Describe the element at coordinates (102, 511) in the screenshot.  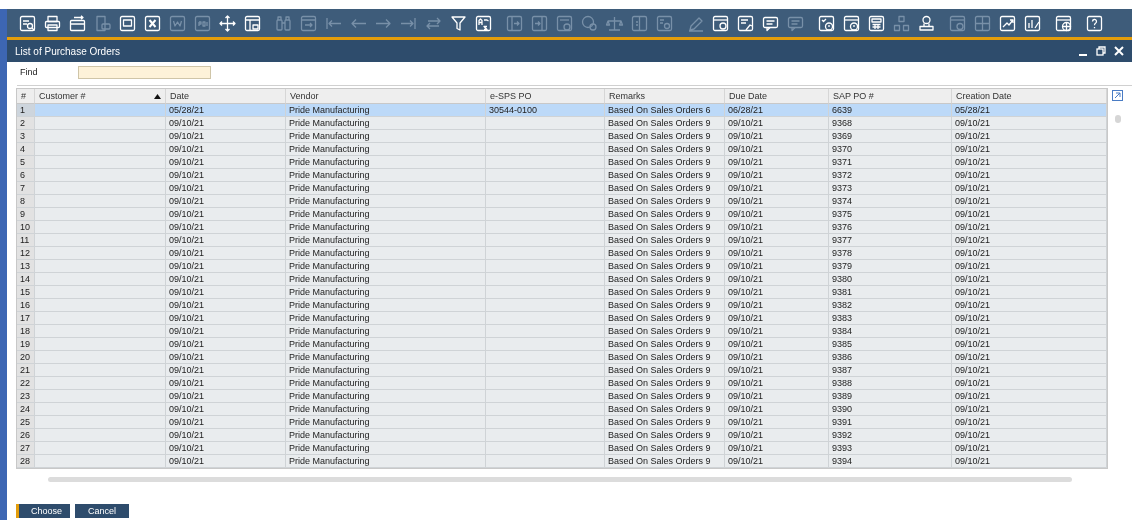
I see `dialog-button: Cancel` at that location.